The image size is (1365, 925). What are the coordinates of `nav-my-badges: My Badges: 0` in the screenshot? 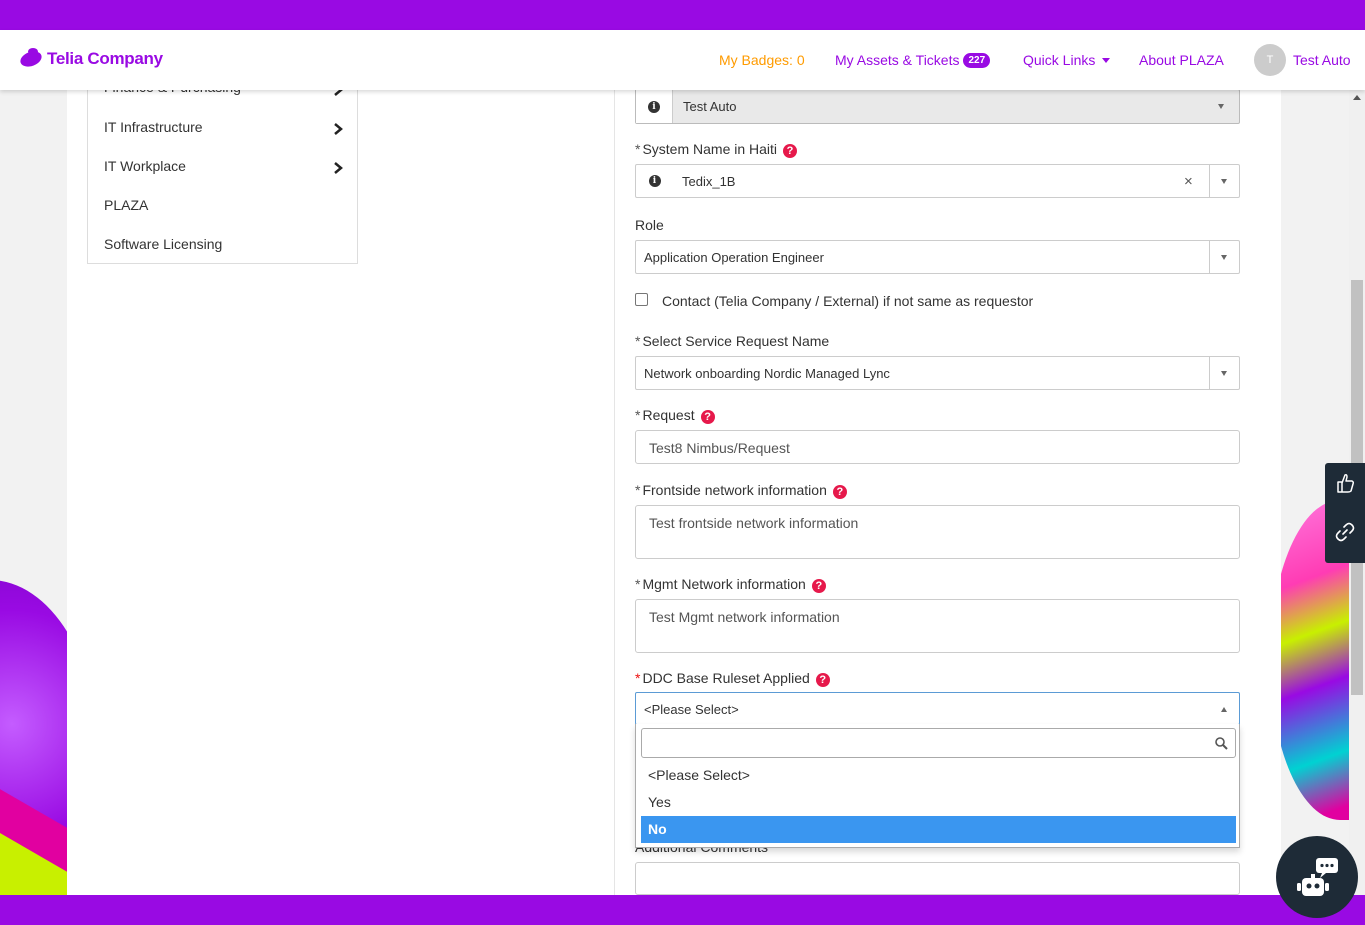 It's located at (762, 60).